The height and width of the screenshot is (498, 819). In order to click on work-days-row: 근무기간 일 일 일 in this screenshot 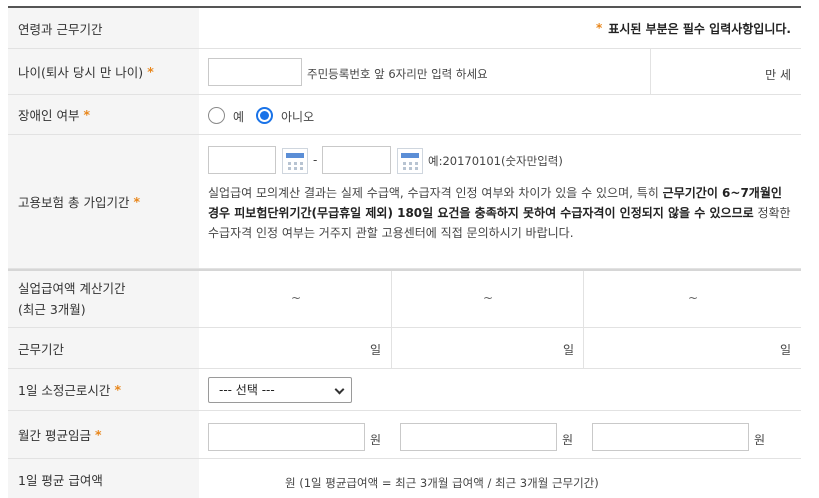, I will do `click(404, 348)`.